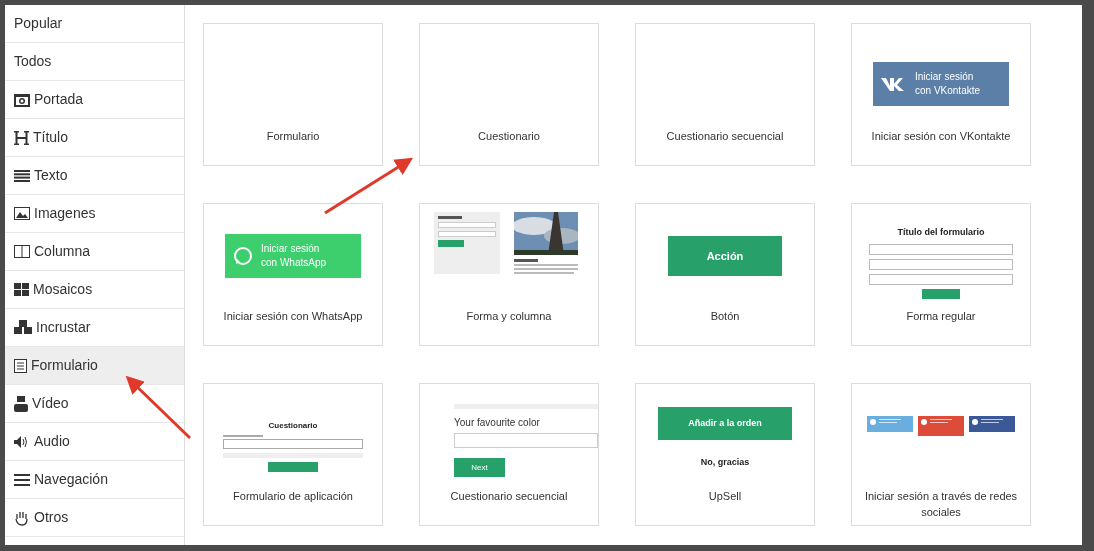 The image size is (1094, 551). I want to click on template-card: Acción Botón, so click(725, 274).